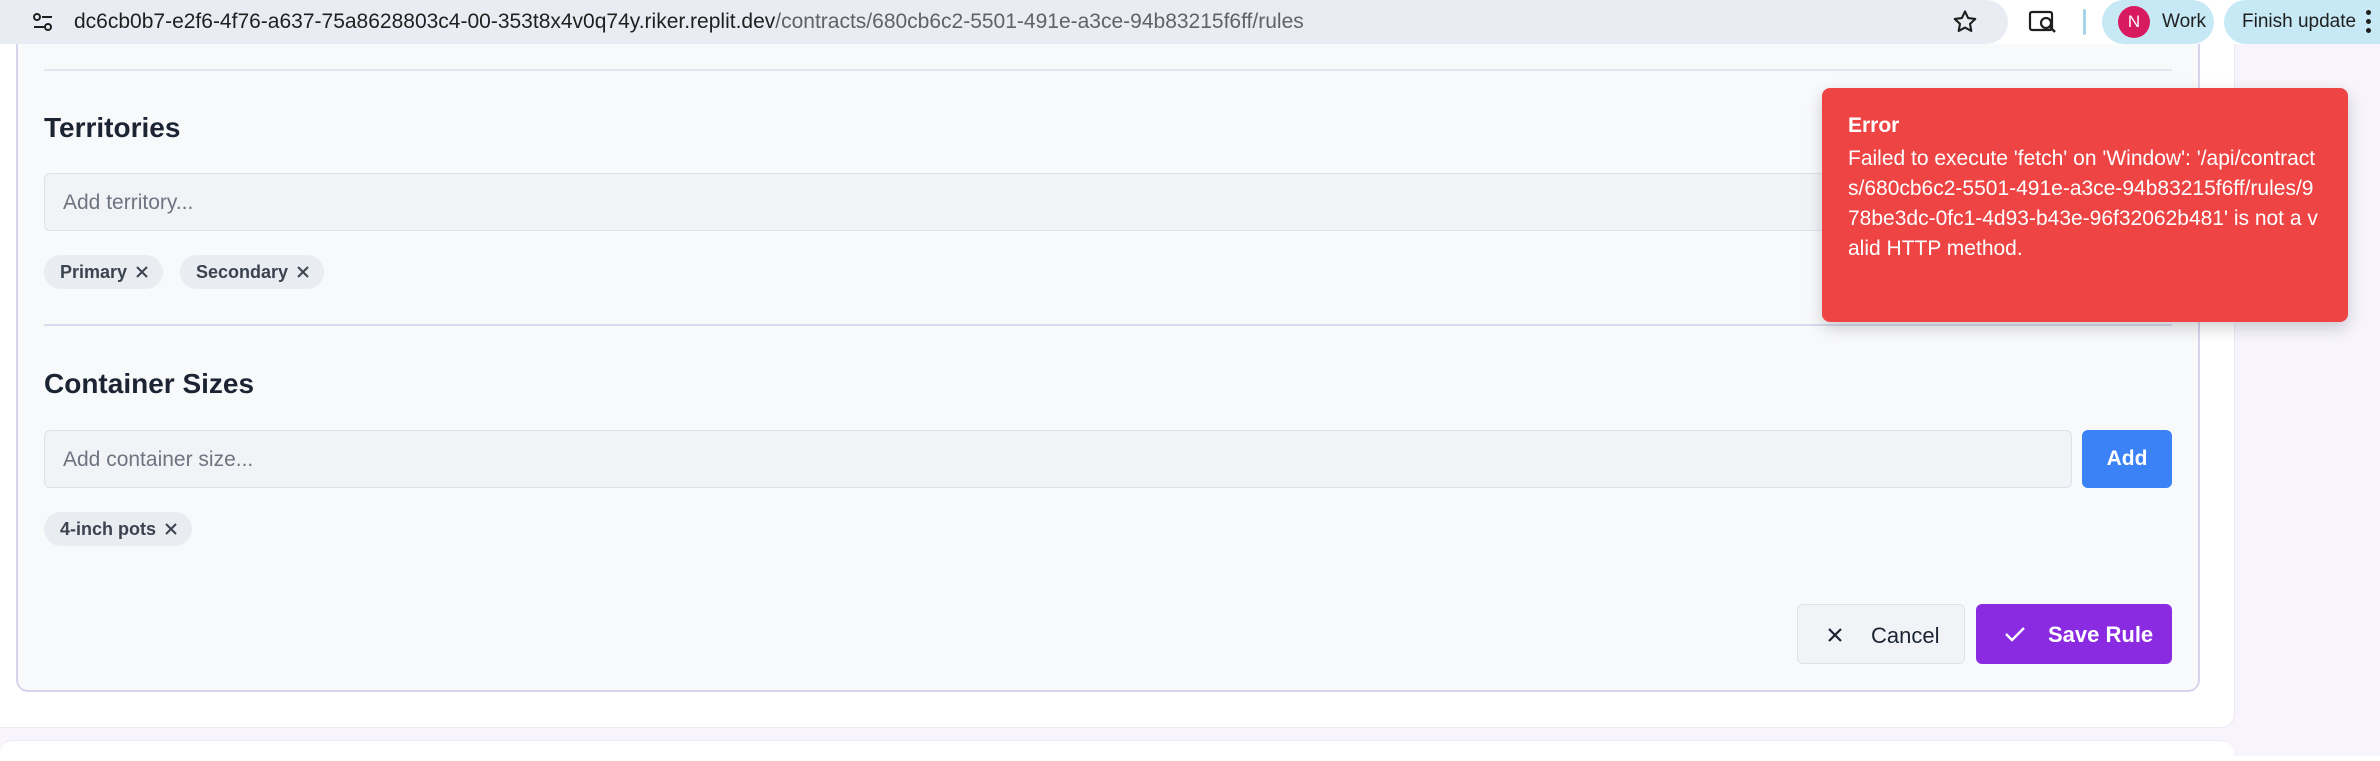 Image resolution: width=2380 pixels, height=761 pixels. Describe the element at coordinates (1965, 22) in the screenshot. I see `star-icon` at that location.